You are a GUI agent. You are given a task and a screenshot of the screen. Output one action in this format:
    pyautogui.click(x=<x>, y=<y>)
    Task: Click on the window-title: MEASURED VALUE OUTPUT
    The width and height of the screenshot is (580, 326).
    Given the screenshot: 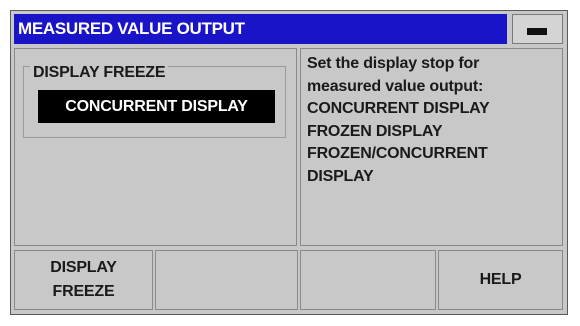 What is the action you would take?
    pyautogui.click(x=260, y=29)
    